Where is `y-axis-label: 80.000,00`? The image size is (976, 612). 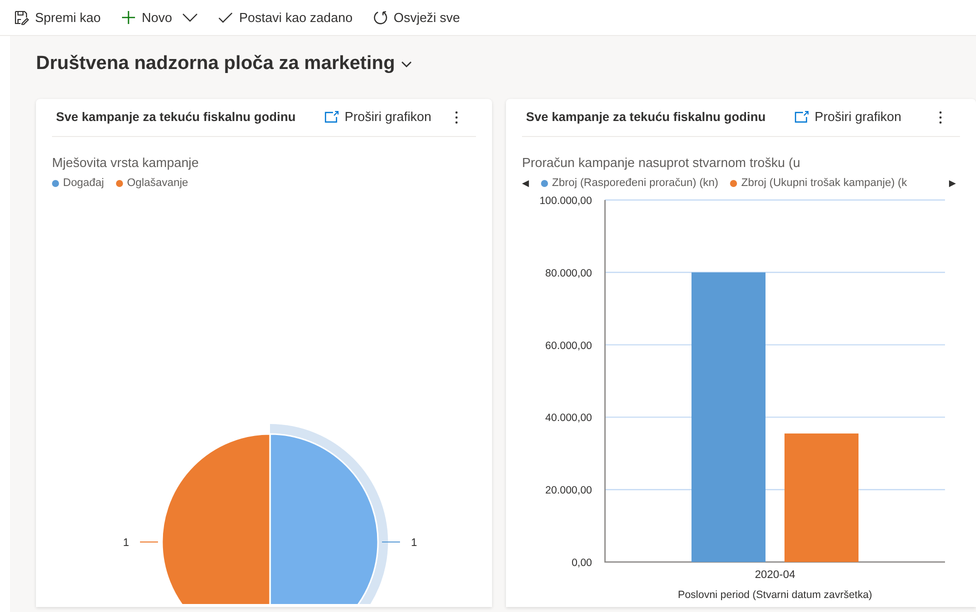 y-axis-label: 80.000,00 is located at coordinates (568, 272).